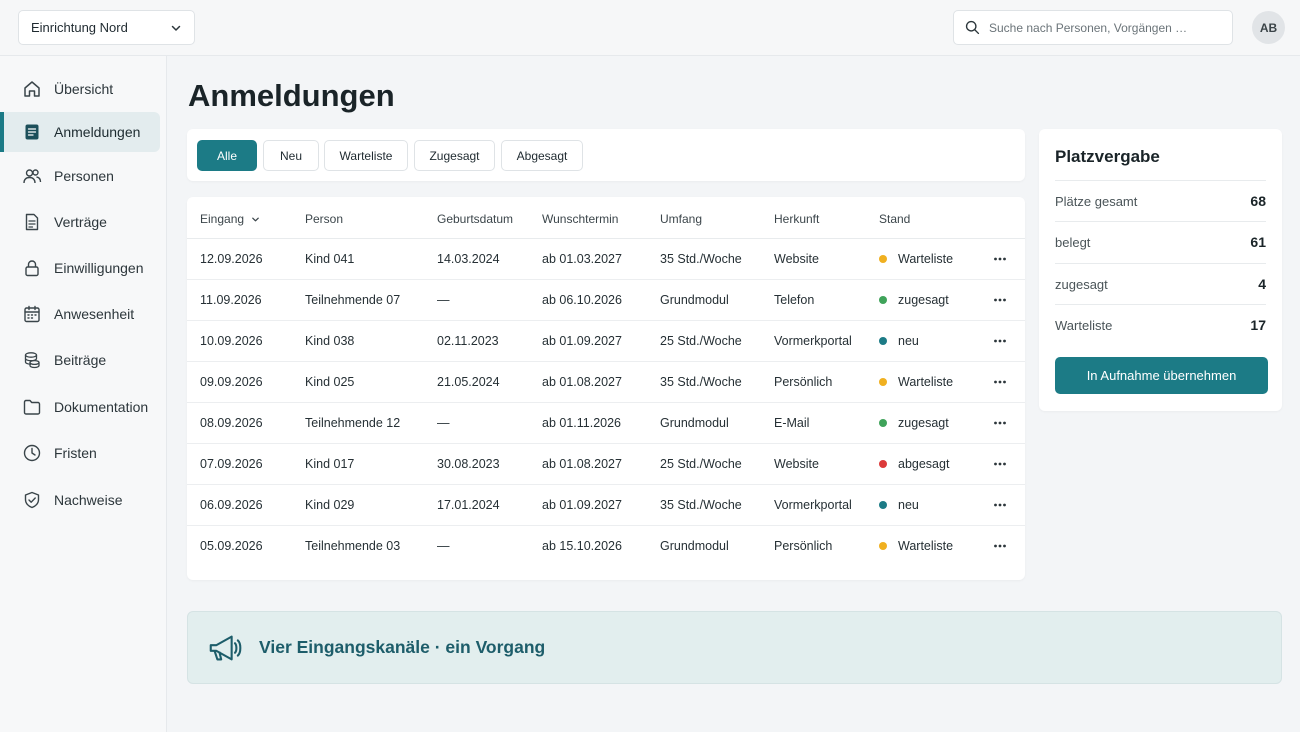  I want to click on column-header-stand: Stand, so click(894, 219).